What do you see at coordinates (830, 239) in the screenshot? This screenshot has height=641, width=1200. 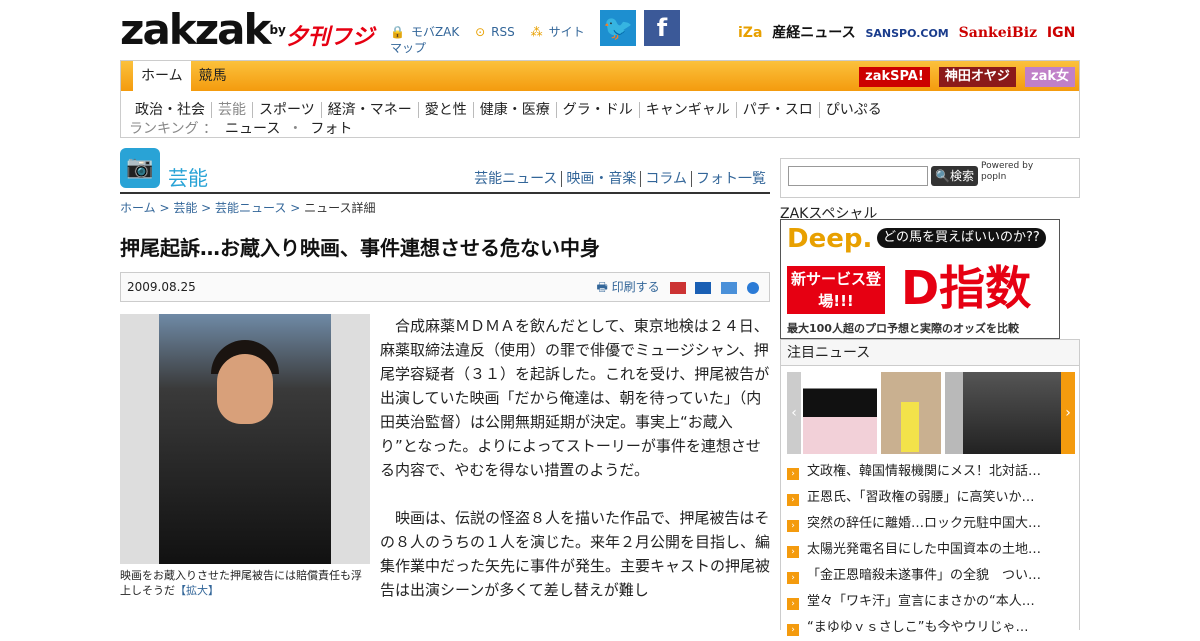 I see `ad-brand: Deep.` at bounding box center [830, 239].